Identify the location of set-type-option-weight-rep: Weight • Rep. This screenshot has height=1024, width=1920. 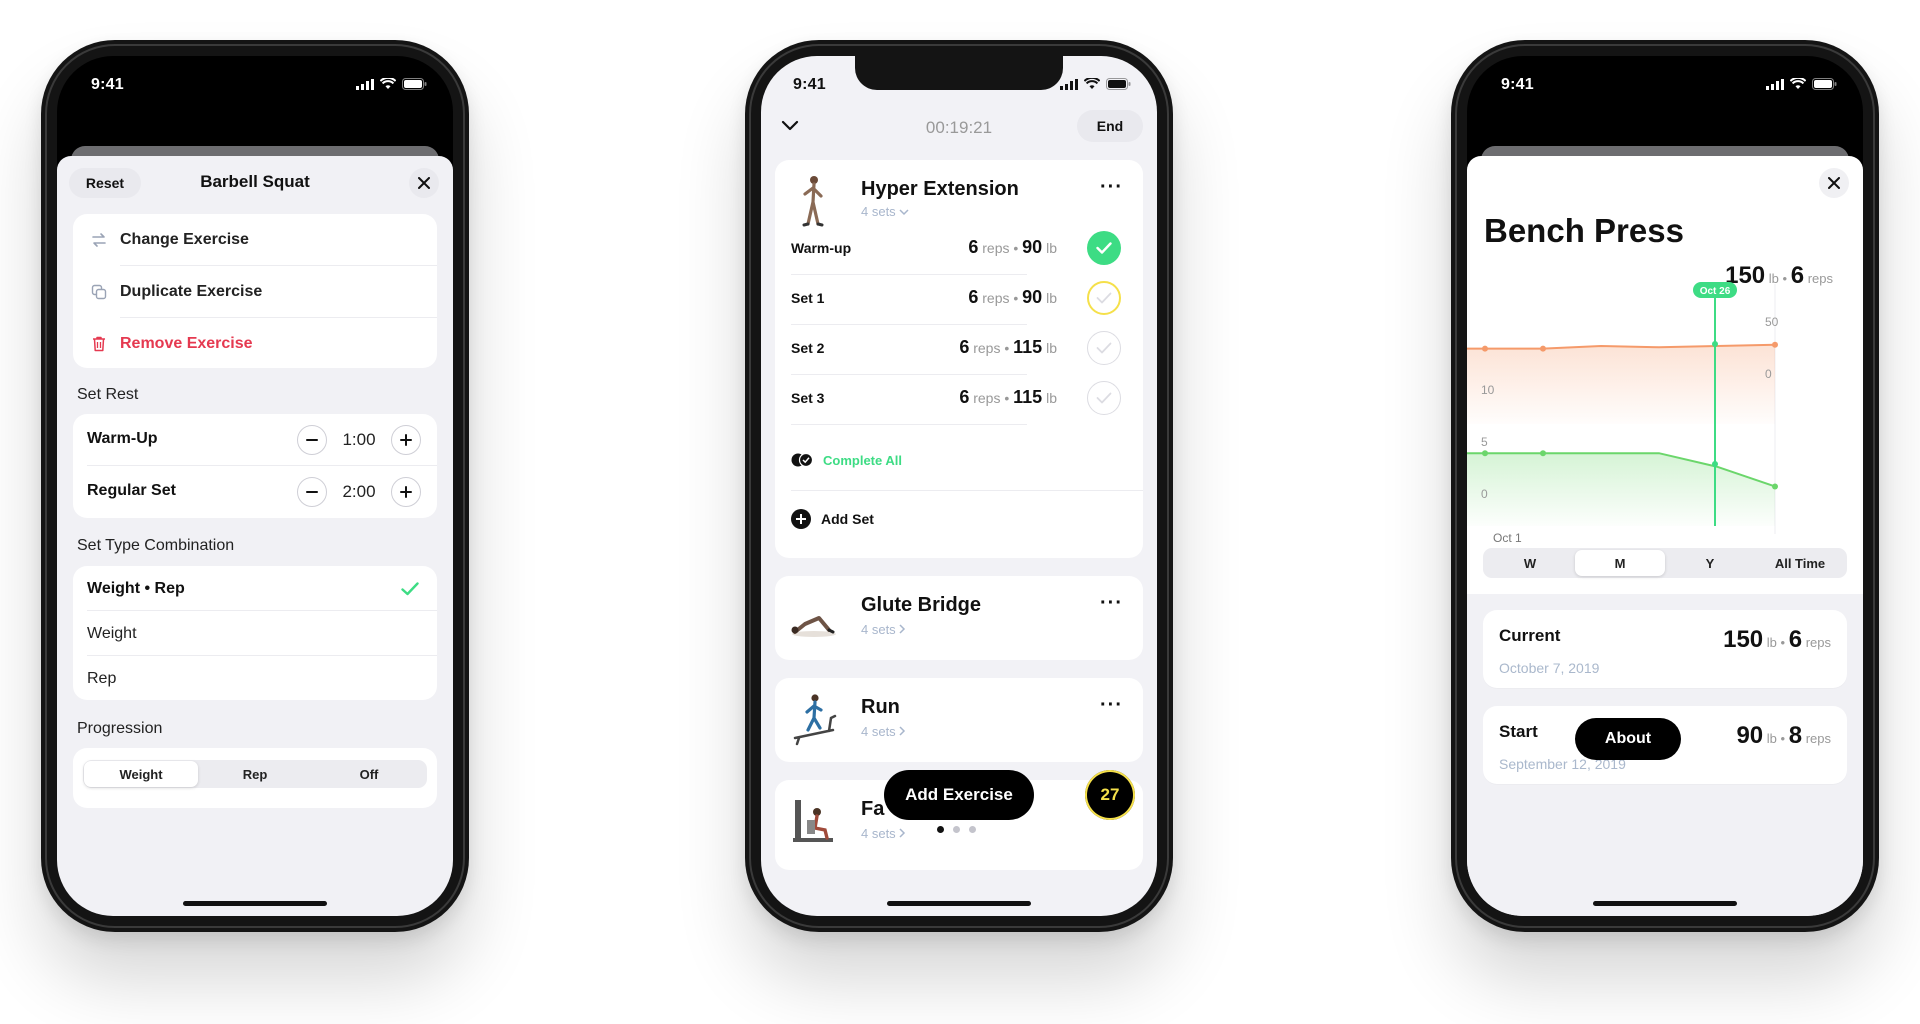
(255, 588).